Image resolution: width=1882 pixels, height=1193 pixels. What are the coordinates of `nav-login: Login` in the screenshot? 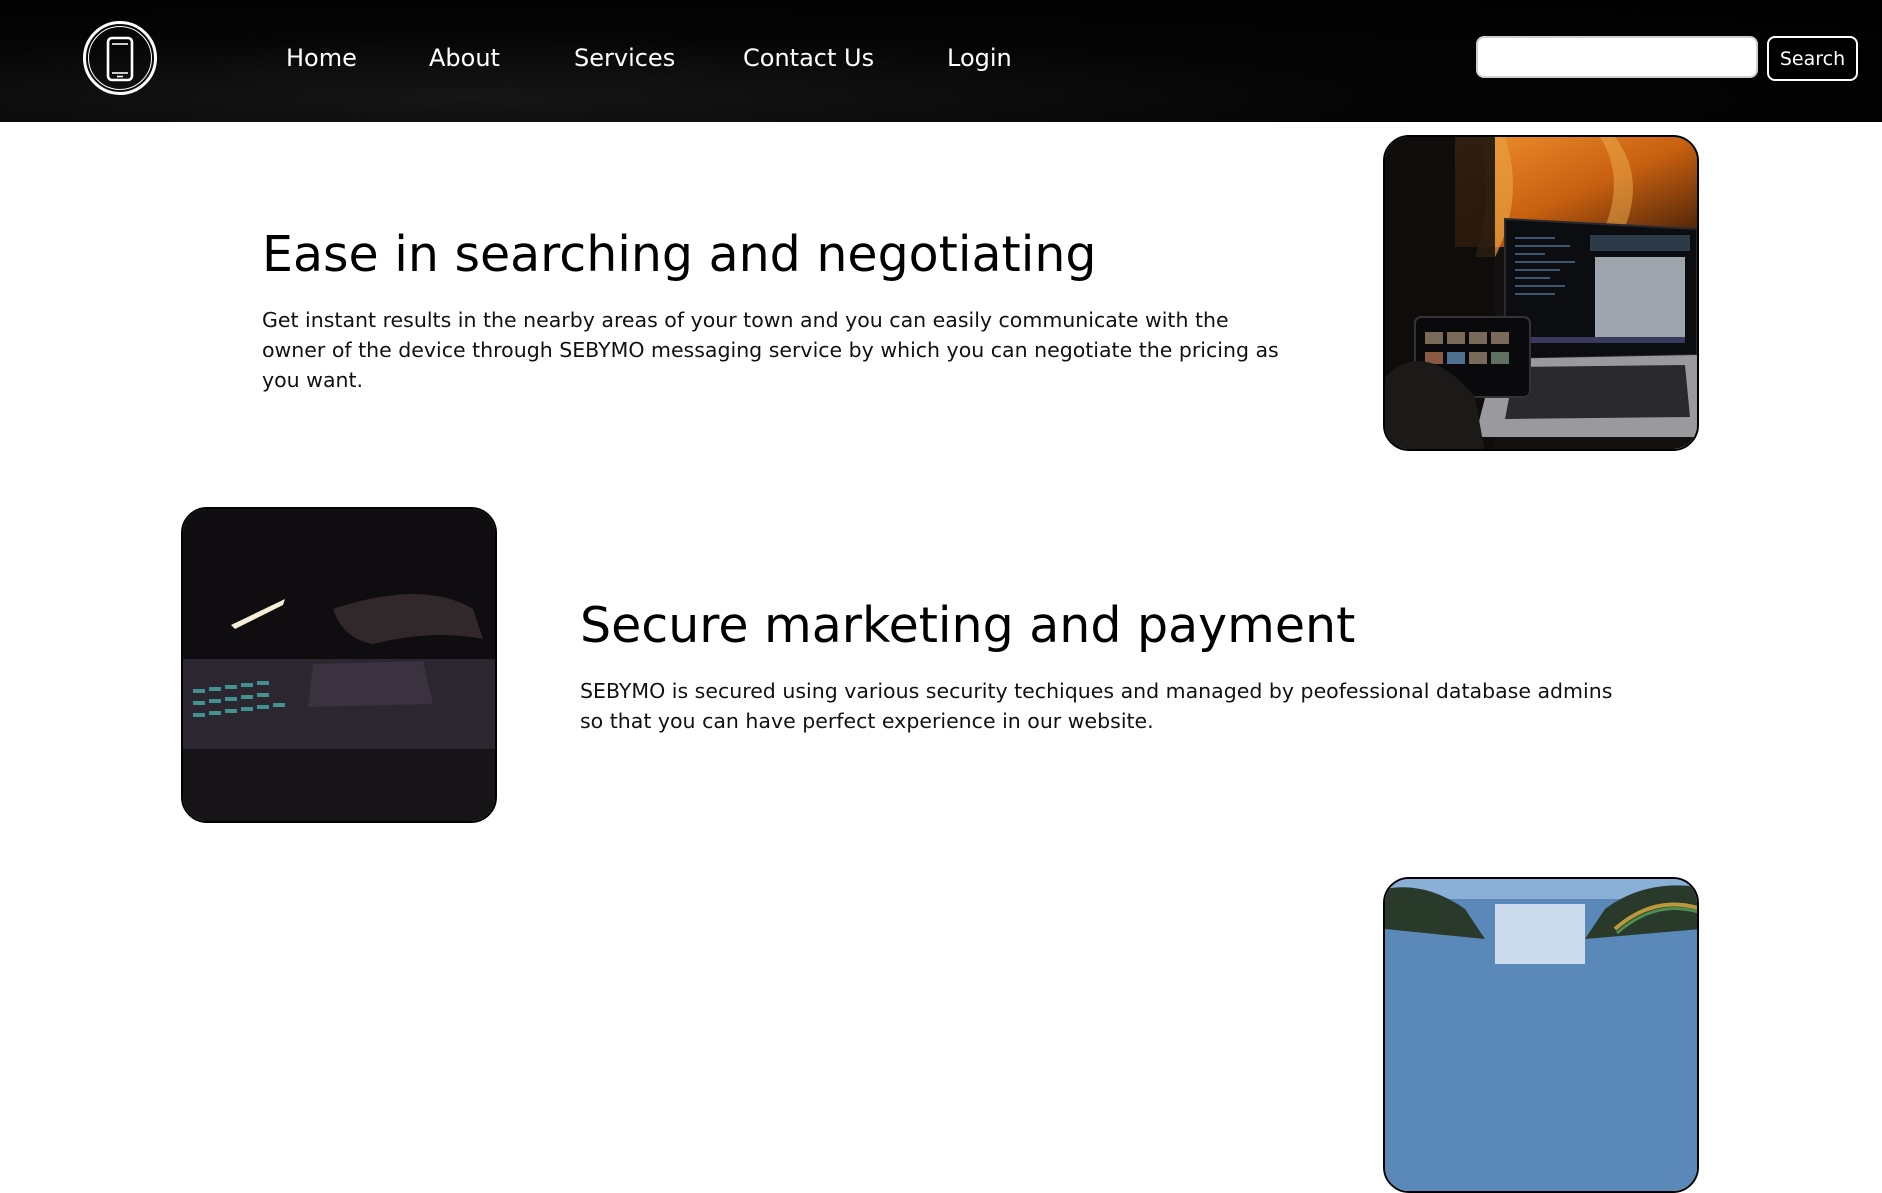 It's located at (979, 58).